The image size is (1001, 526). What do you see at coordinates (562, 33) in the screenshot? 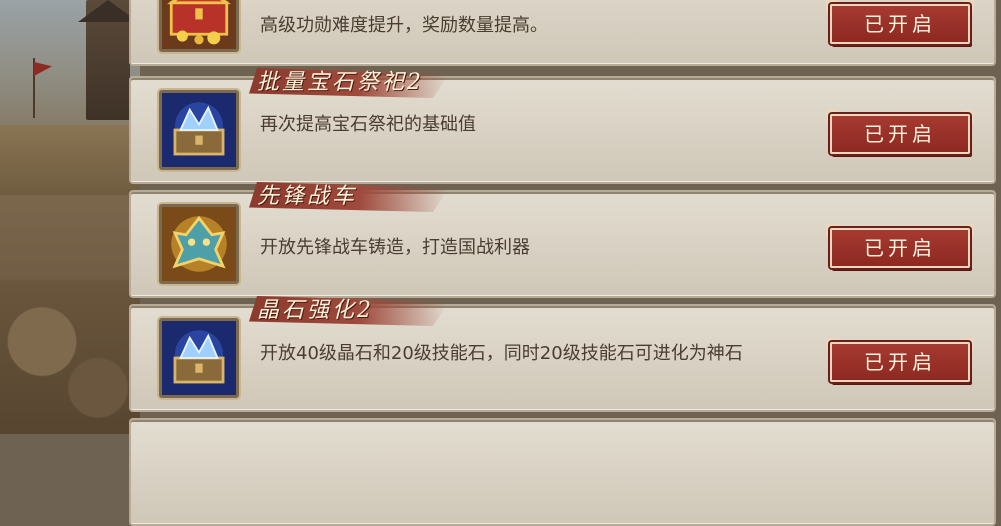
I see `list-item: 高级功勋难度提升，奖励数量提高。 已开启` at bounding box center [562, 33].